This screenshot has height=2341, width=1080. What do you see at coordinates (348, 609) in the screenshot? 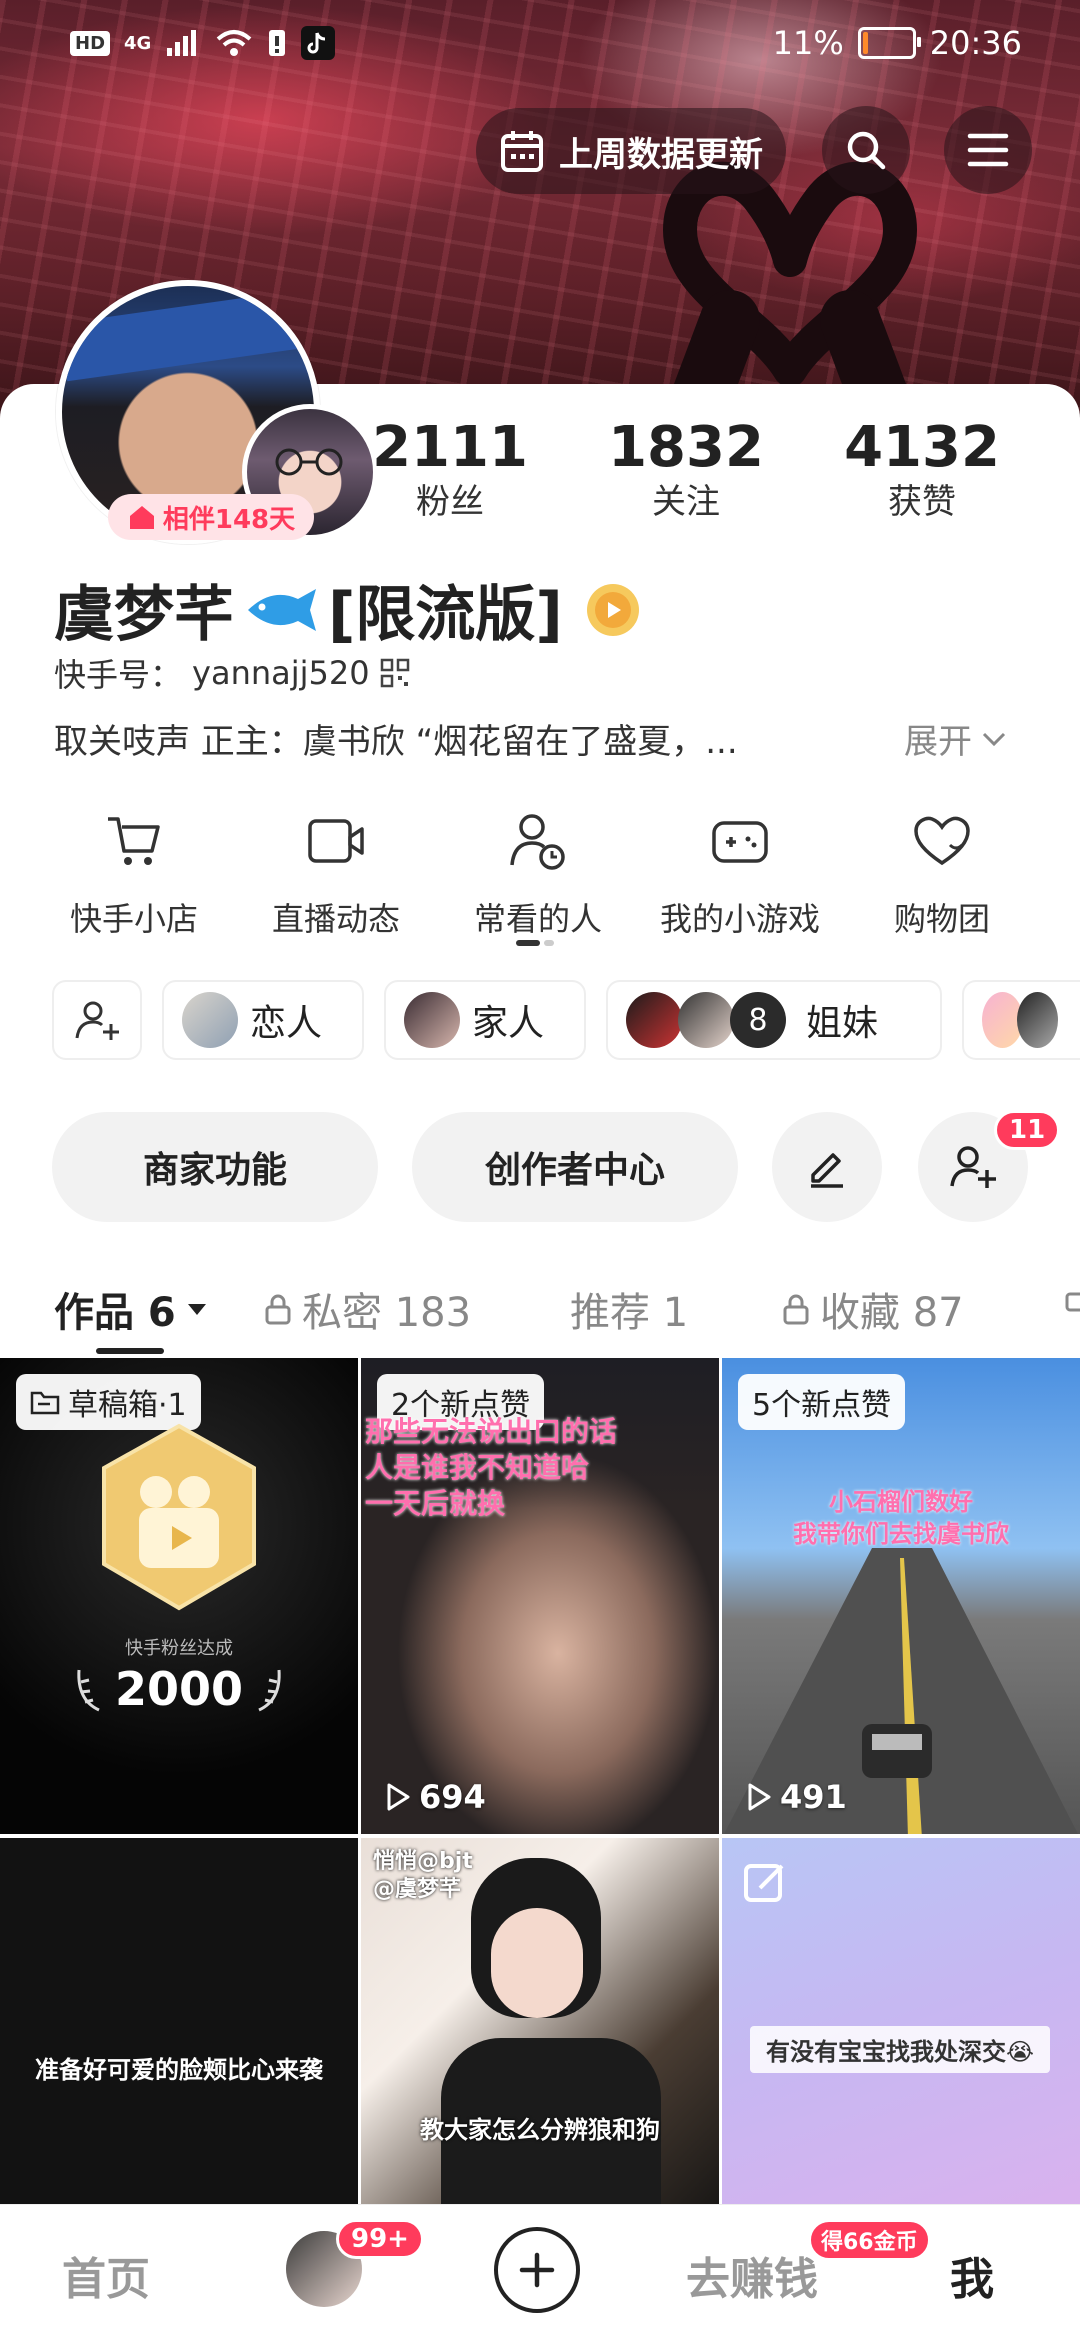
I see `profile-name: 虞梦芊 [限流版]` at bounding box center [348, 609].